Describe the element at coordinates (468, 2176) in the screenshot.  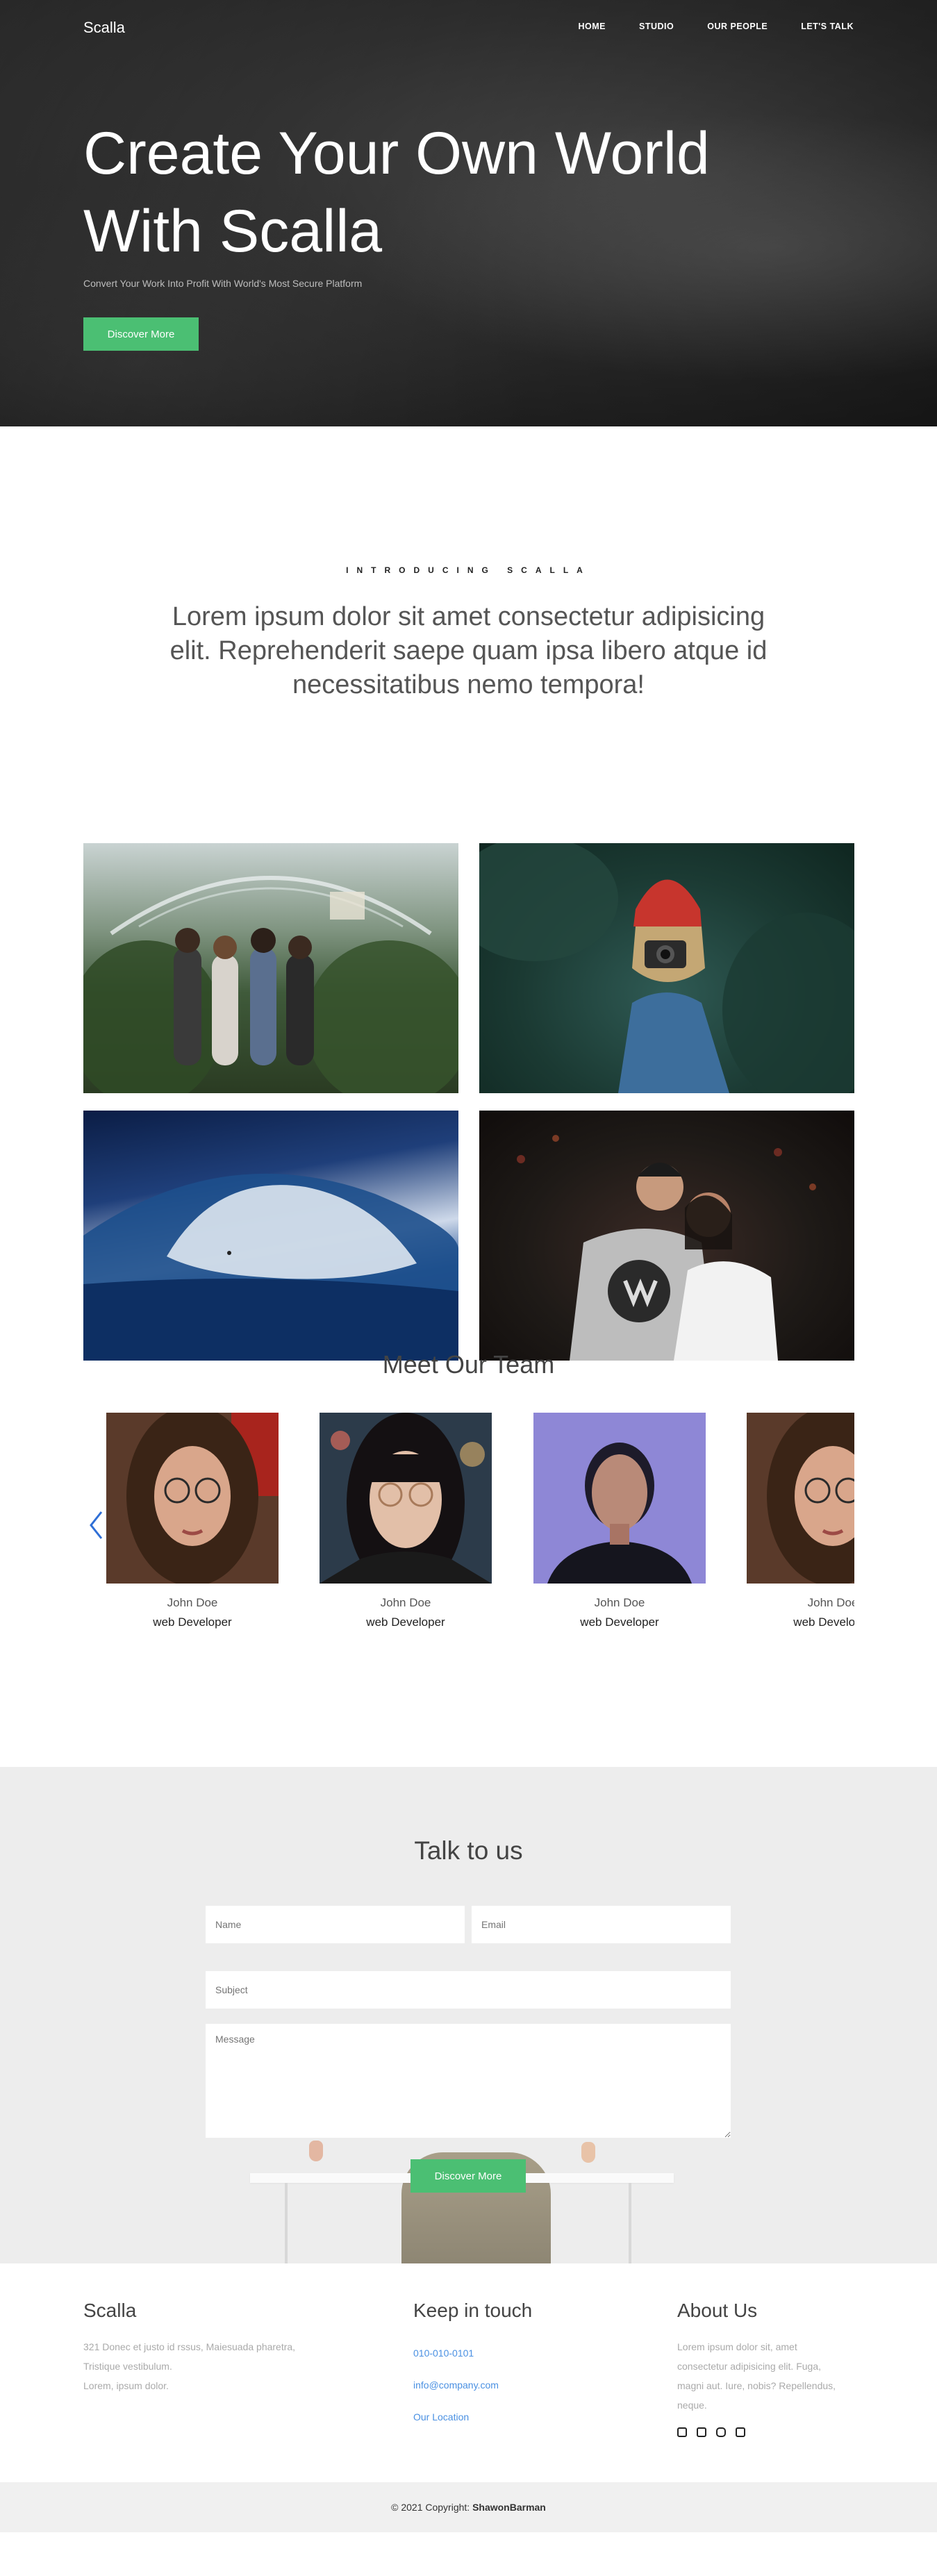
I see `contact-submit-button: Discover More` at that location.